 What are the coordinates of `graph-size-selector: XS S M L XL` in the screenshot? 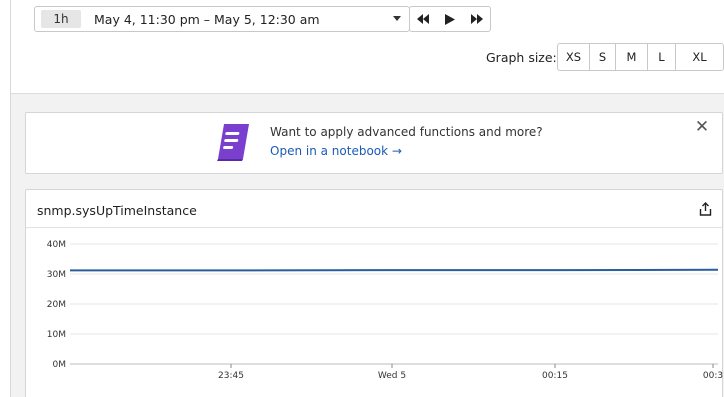 It's located at (640, 57).